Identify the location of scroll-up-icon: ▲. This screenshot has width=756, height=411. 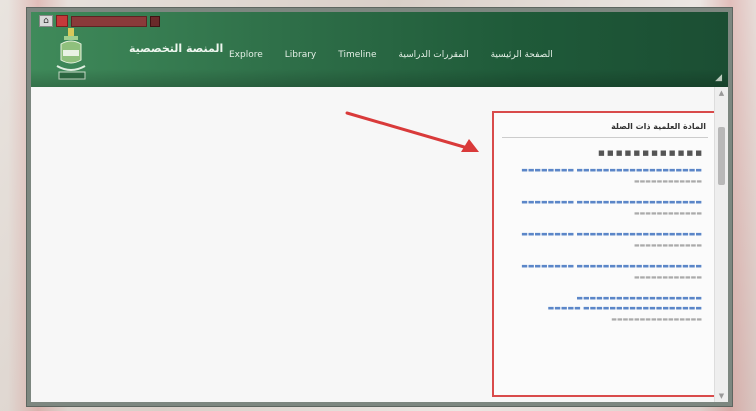
(721, 93).